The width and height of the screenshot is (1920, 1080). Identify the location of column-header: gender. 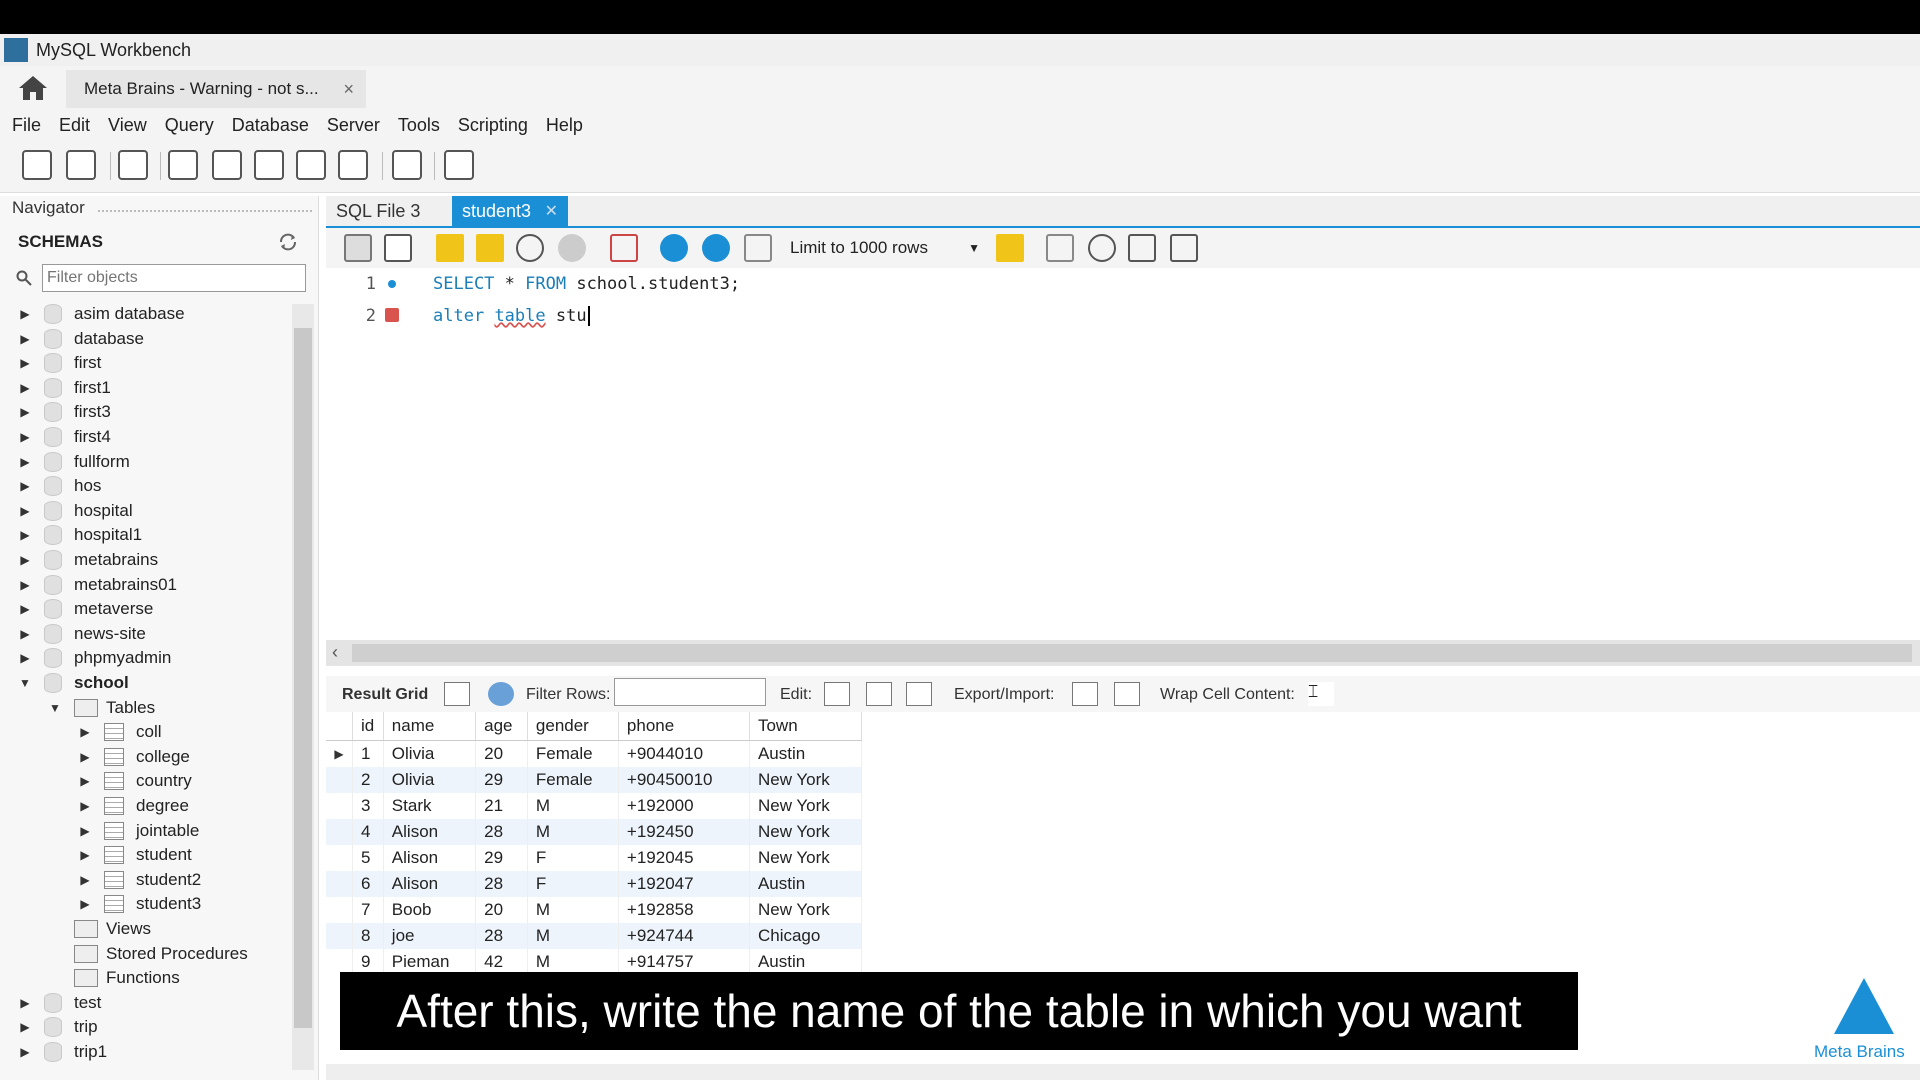
(573, 726).